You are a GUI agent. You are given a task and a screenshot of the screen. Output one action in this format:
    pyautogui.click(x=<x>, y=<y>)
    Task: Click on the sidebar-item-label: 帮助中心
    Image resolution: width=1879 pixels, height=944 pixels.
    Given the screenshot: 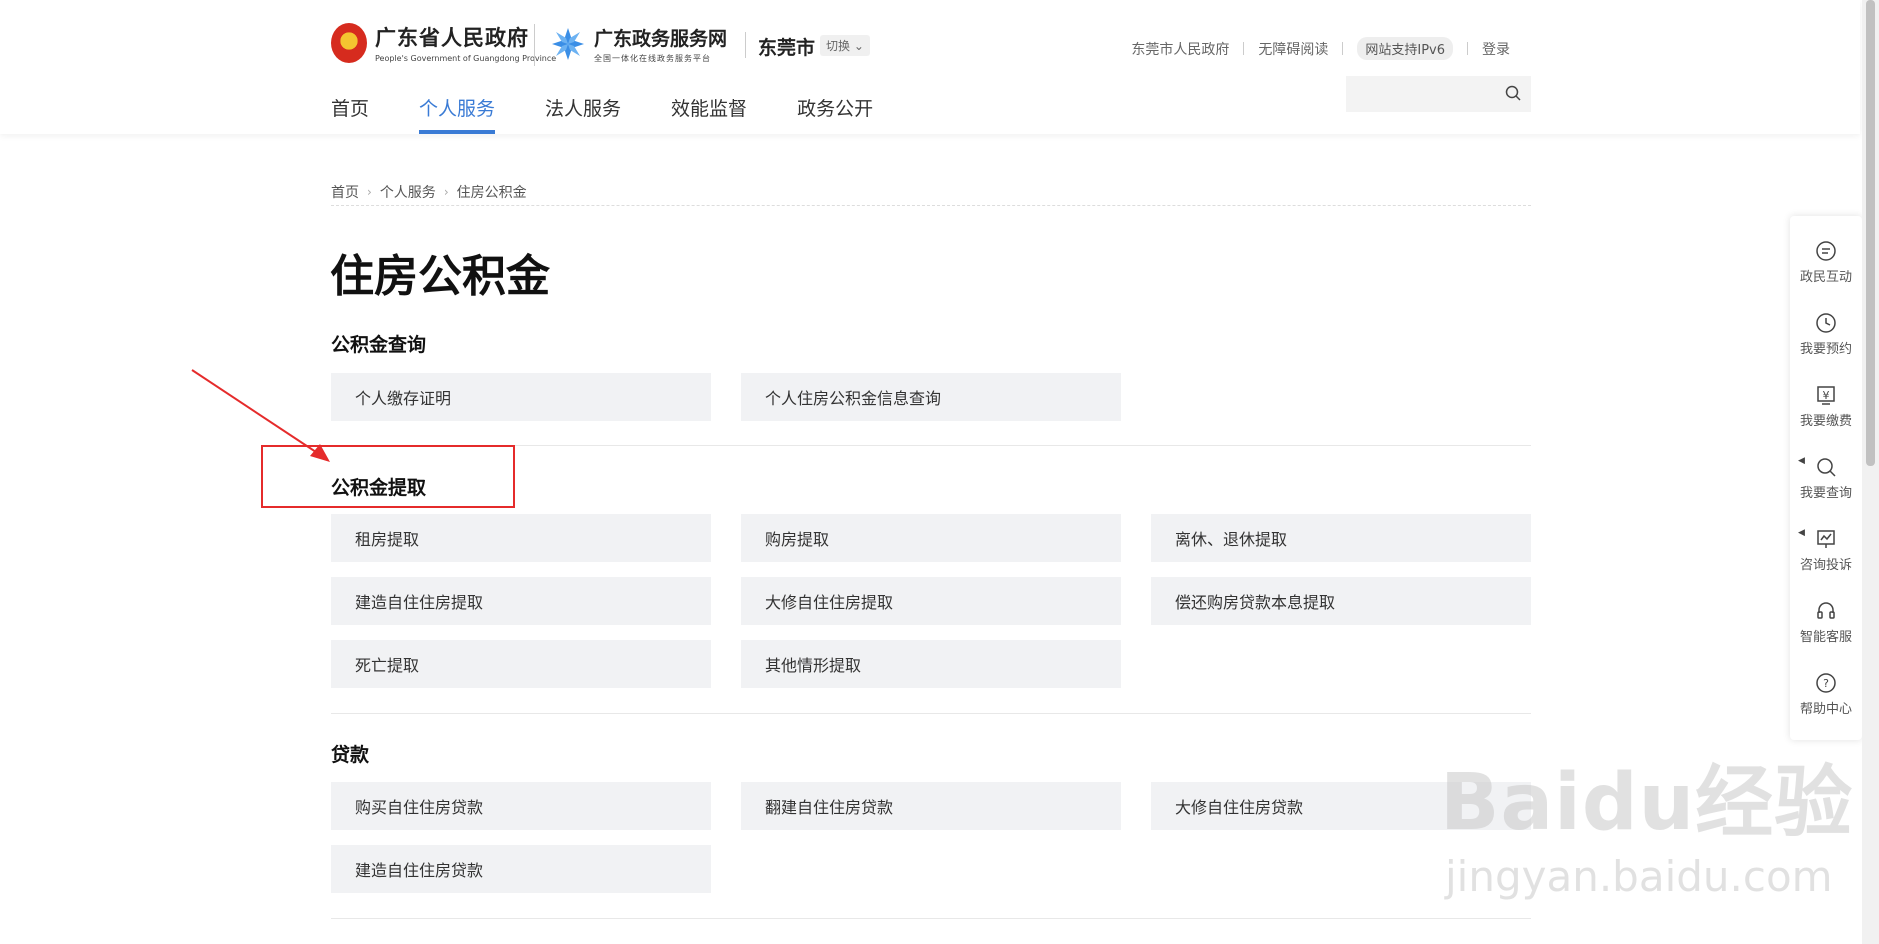 What is the action you would take?
    pyautogui.click(x=1825, y=709)
    